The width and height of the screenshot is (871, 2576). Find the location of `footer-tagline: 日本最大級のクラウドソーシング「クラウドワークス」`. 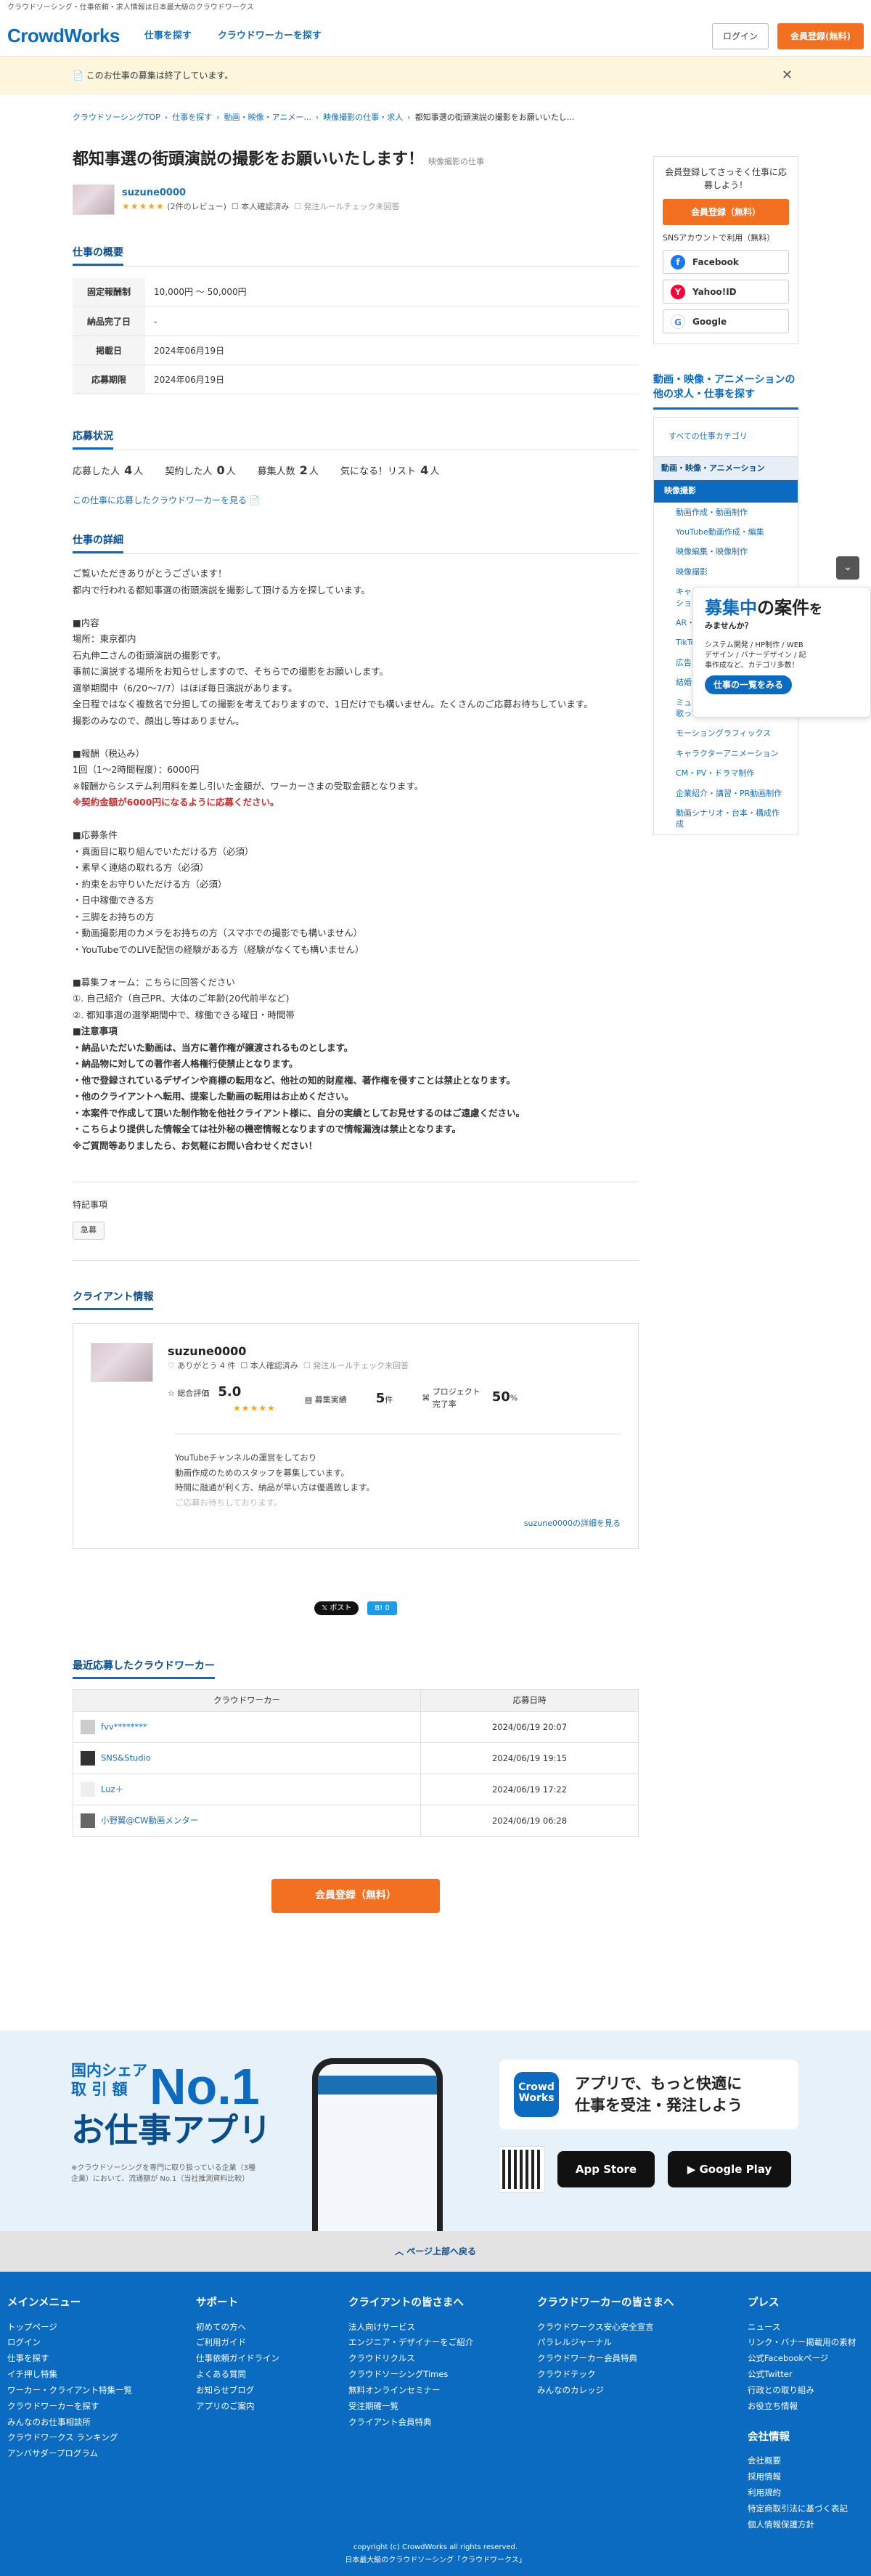

footer-tagline: 日本最大級のクラウドソーシング「クラウドワークス」 is located at coordinates (435, 2560).